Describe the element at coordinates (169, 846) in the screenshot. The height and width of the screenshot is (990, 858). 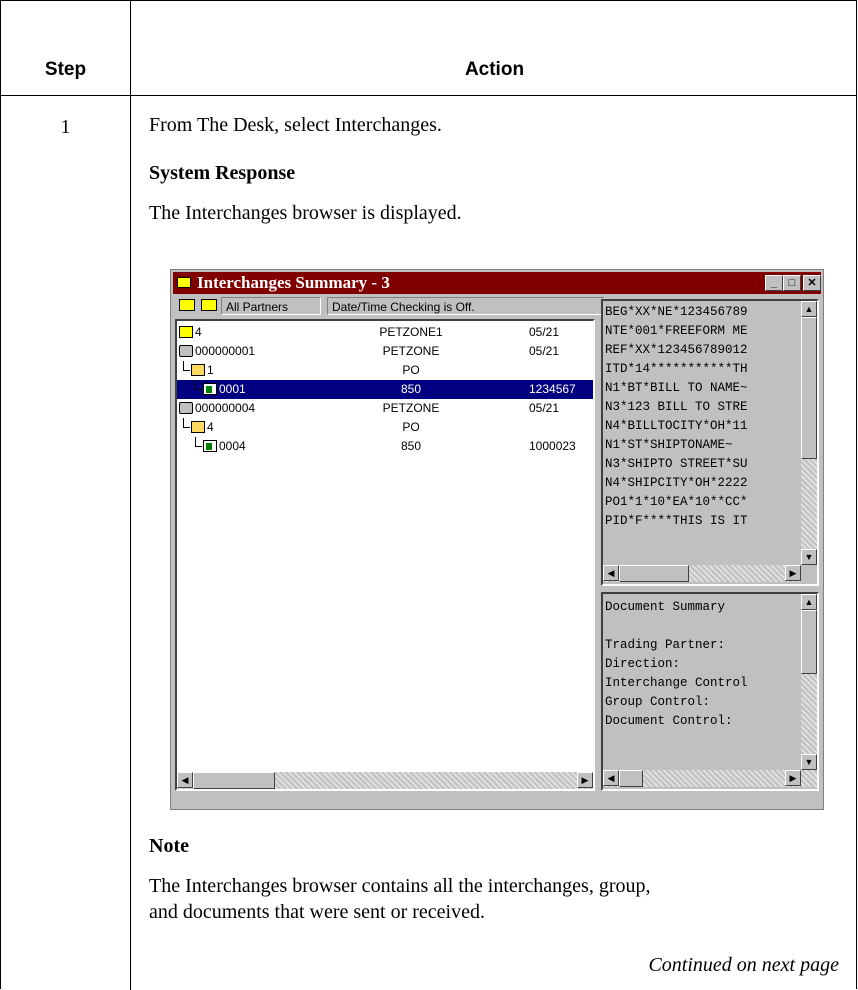
I see `note-heading: Note` at that location.